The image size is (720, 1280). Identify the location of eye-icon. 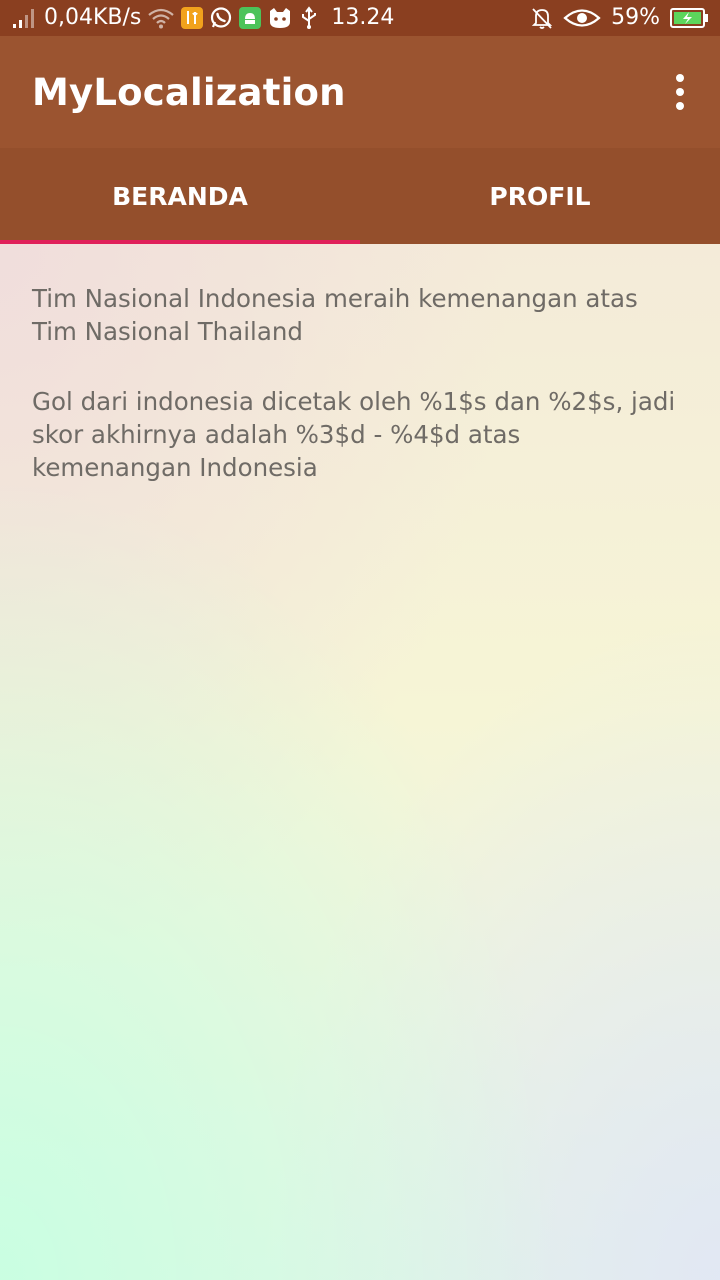
(582, 18).